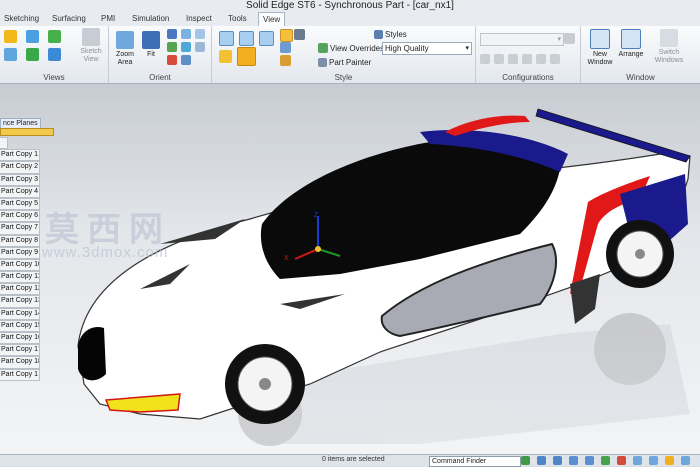  I want to click on display-options-icon, so click(299, 34).